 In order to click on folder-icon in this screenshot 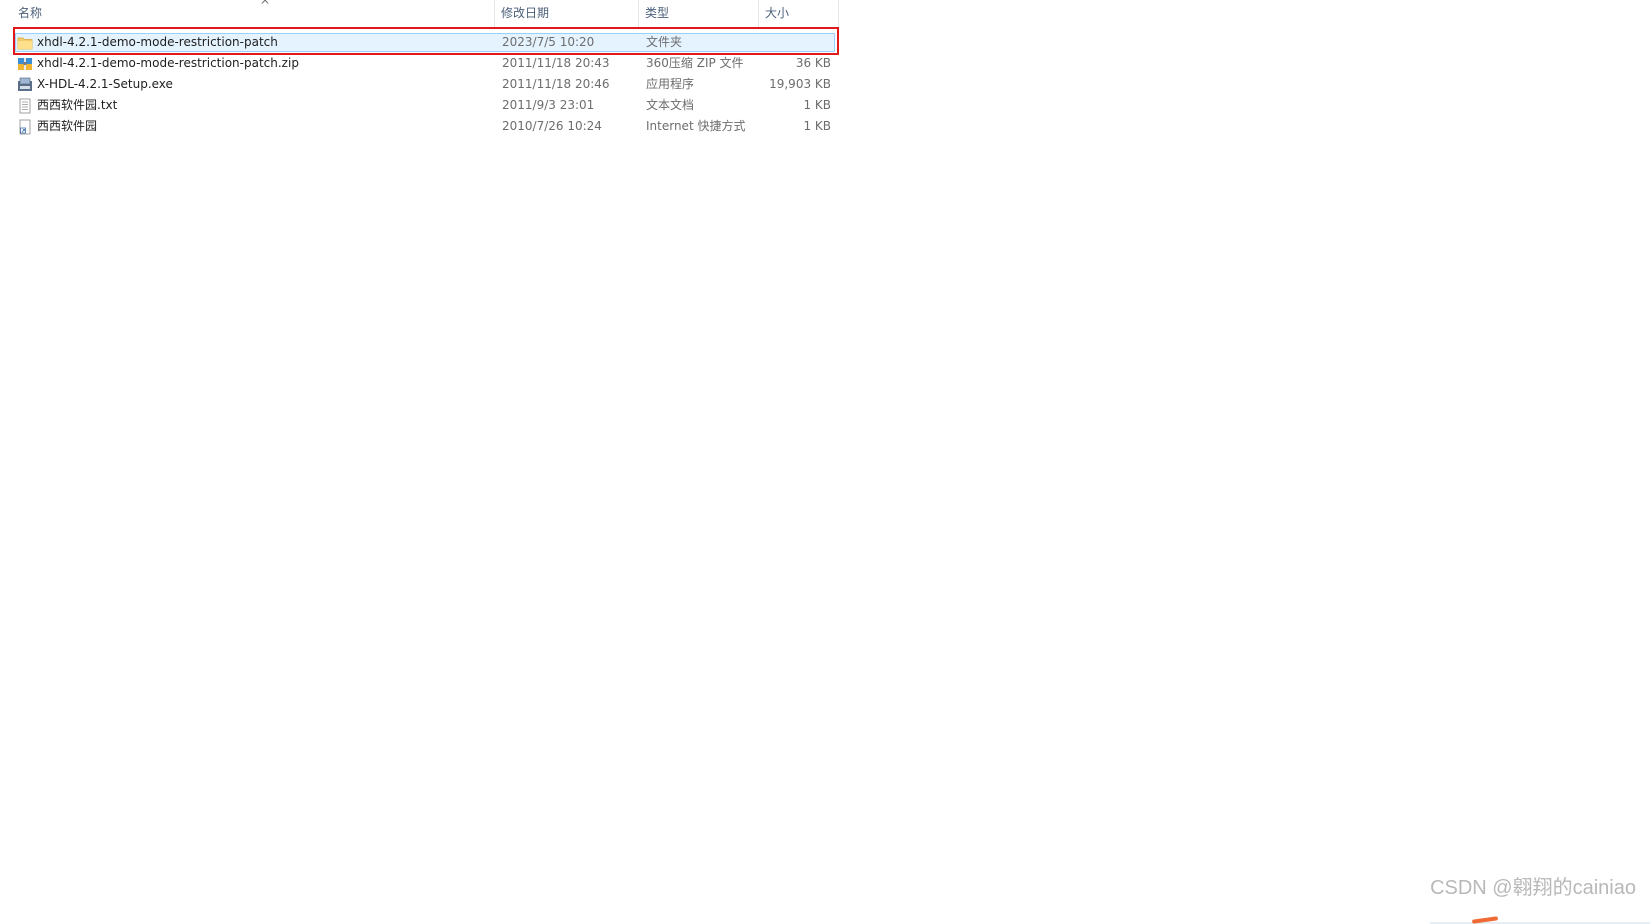, I will do `click(25, 43)`.